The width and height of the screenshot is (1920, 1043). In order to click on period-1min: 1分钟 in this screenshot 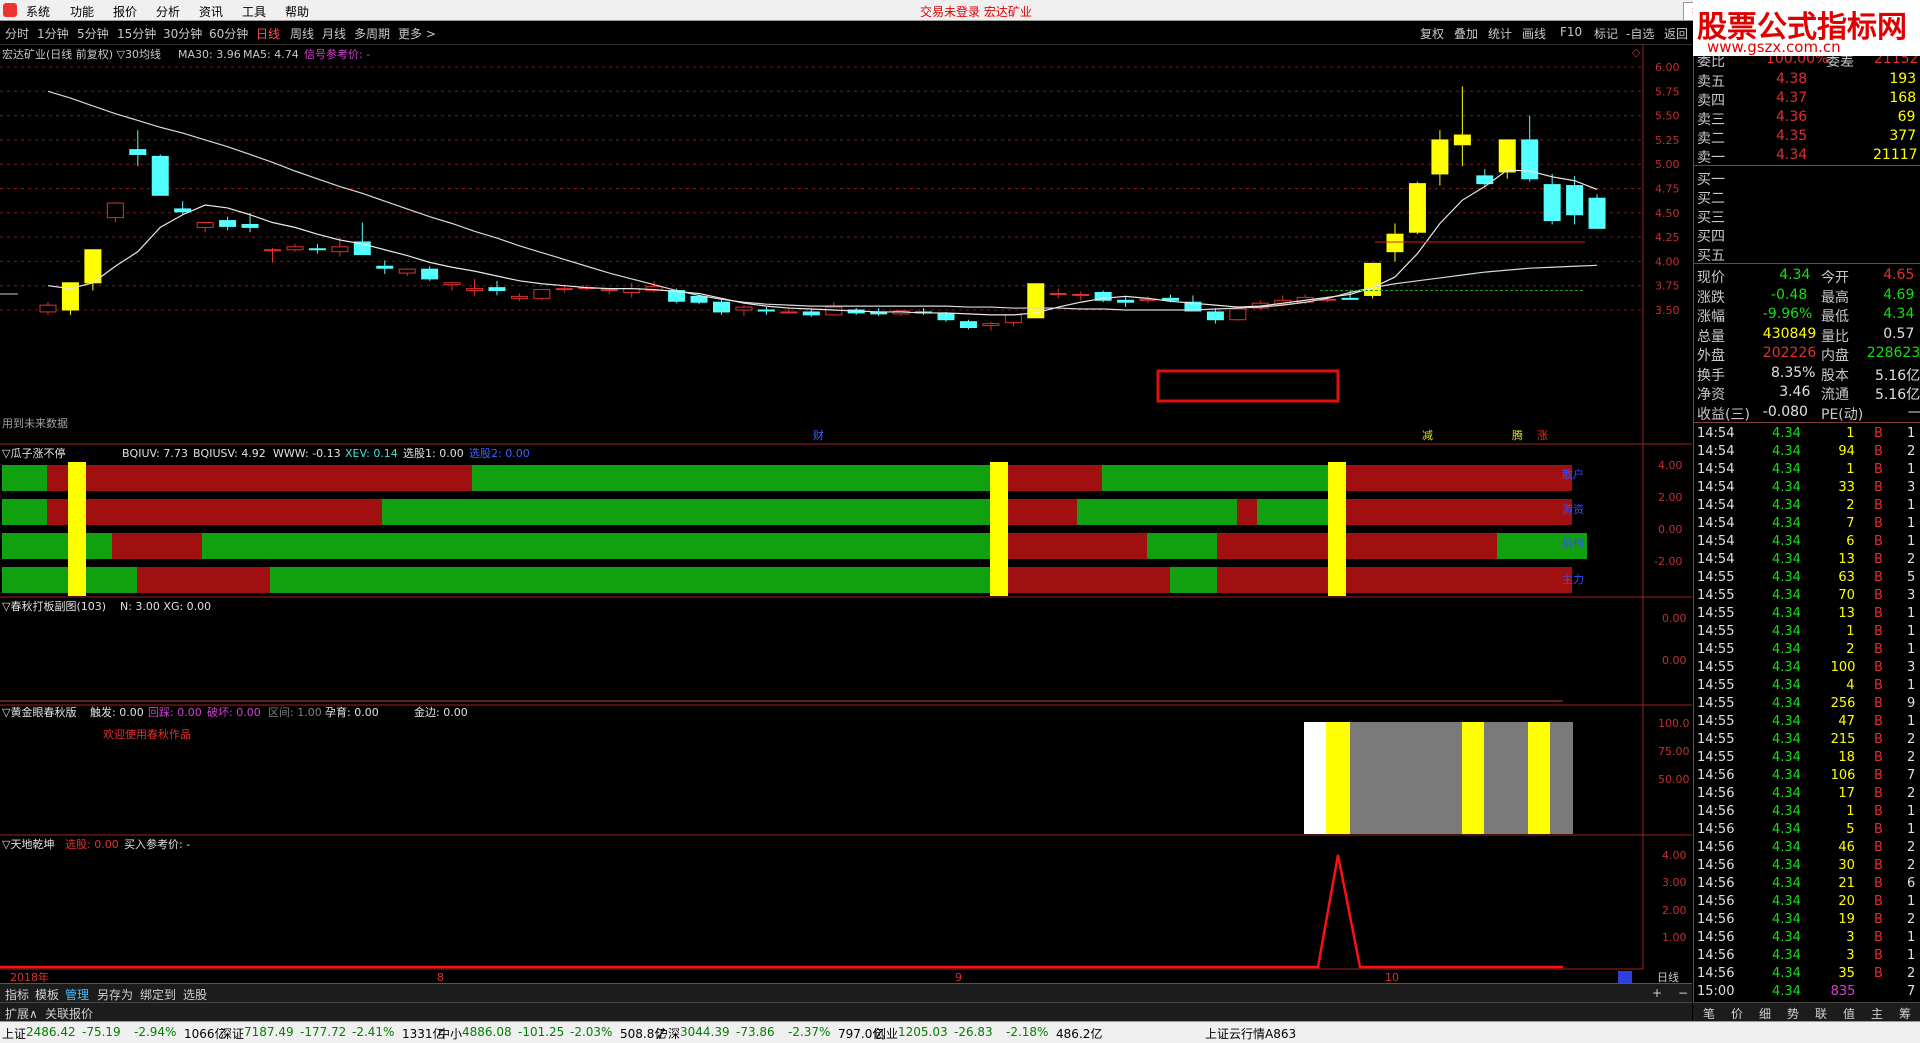, I will do `click(53, 33)`.